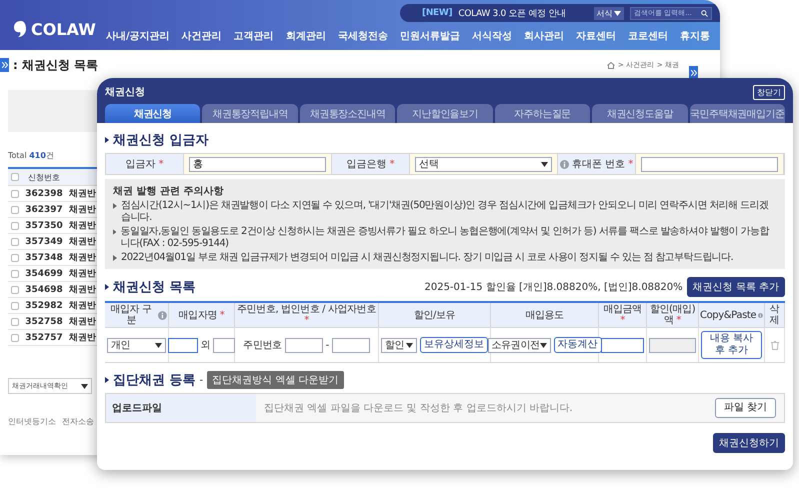 The image size is (799, 494). Describe the element at coordinates (728, 315) in the screenshot. I see `column-header: Copy&Paste` at that location.